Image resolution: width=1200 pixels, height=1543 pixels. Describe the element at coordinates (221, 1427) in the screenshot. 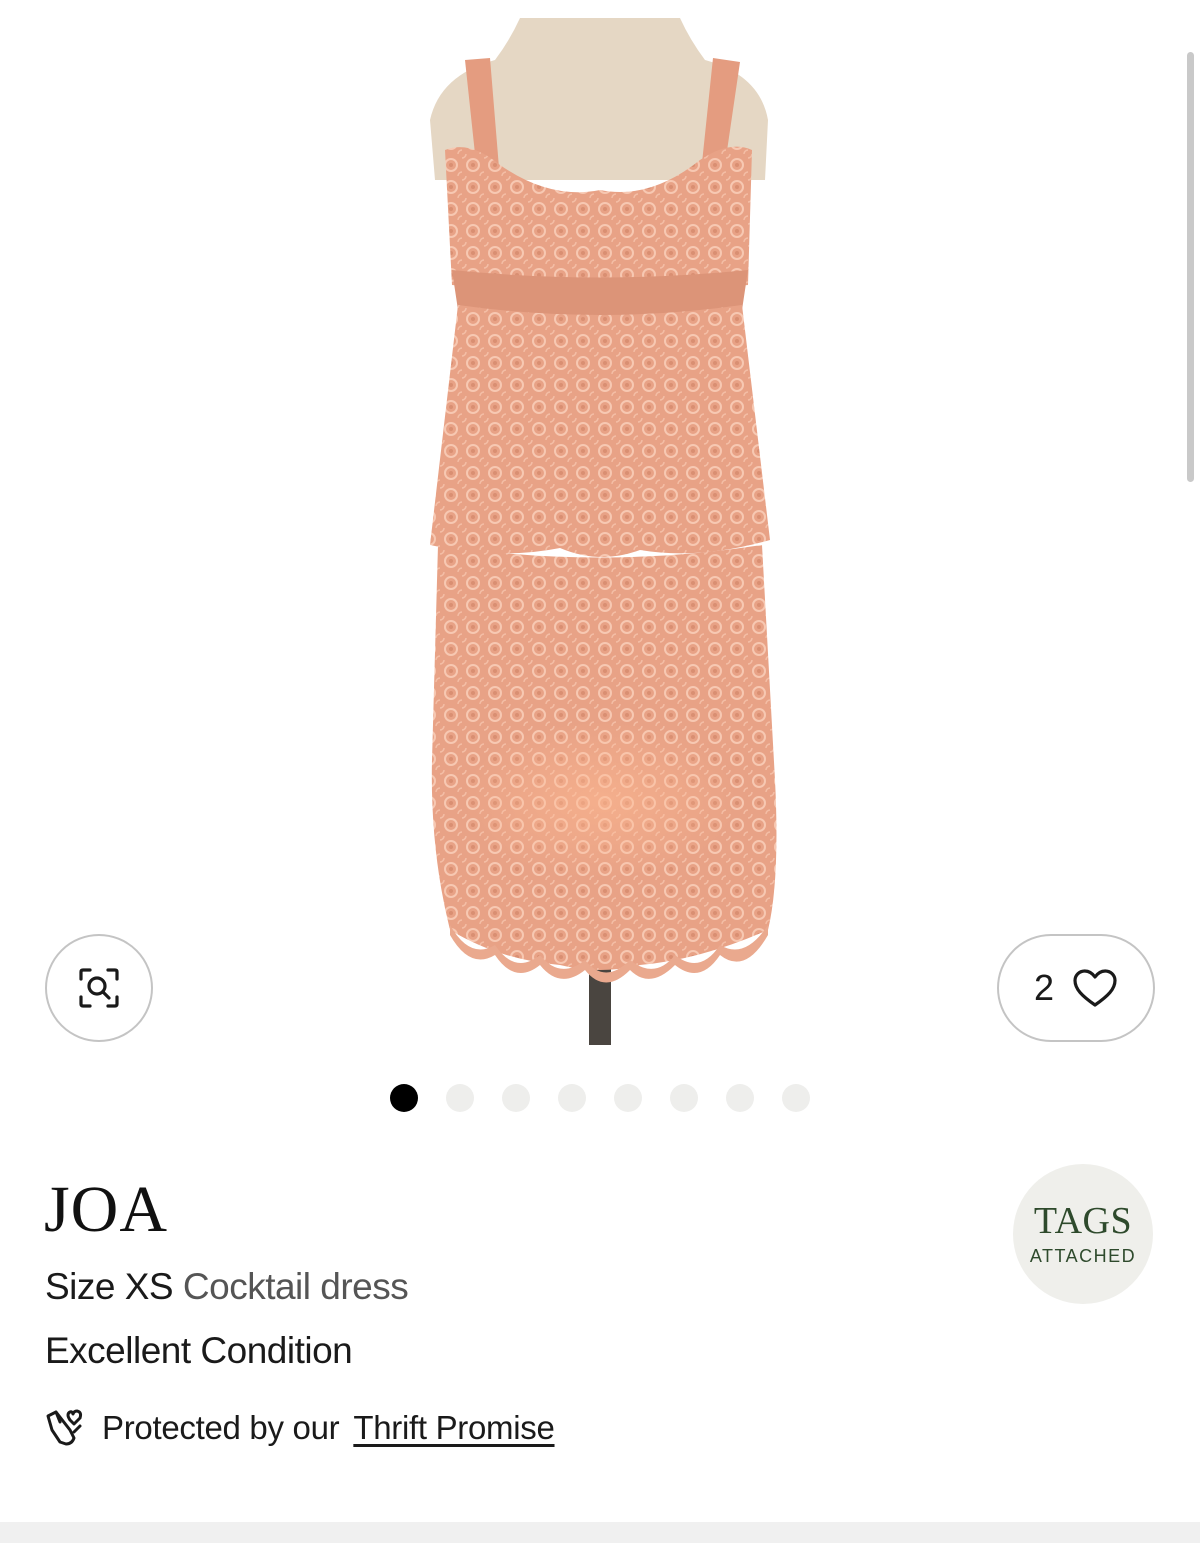

I see `promise-text: Protected by our` at that location.